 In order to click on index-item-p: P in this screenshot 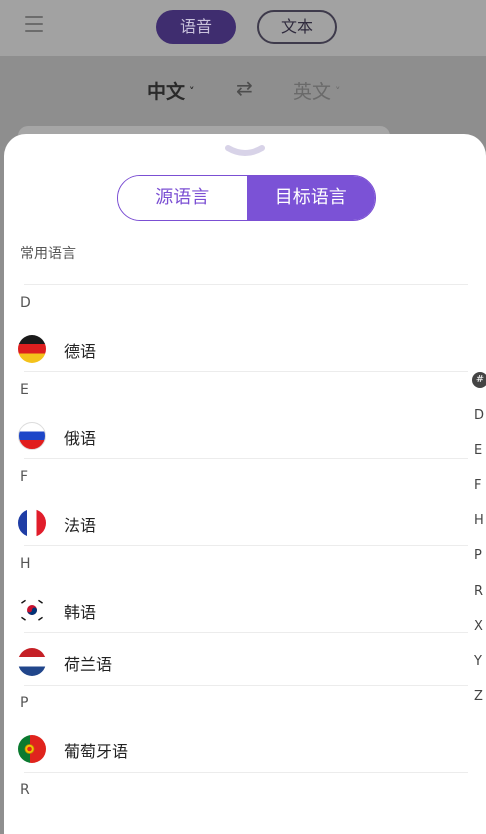, I will do `click(478, 555)`.